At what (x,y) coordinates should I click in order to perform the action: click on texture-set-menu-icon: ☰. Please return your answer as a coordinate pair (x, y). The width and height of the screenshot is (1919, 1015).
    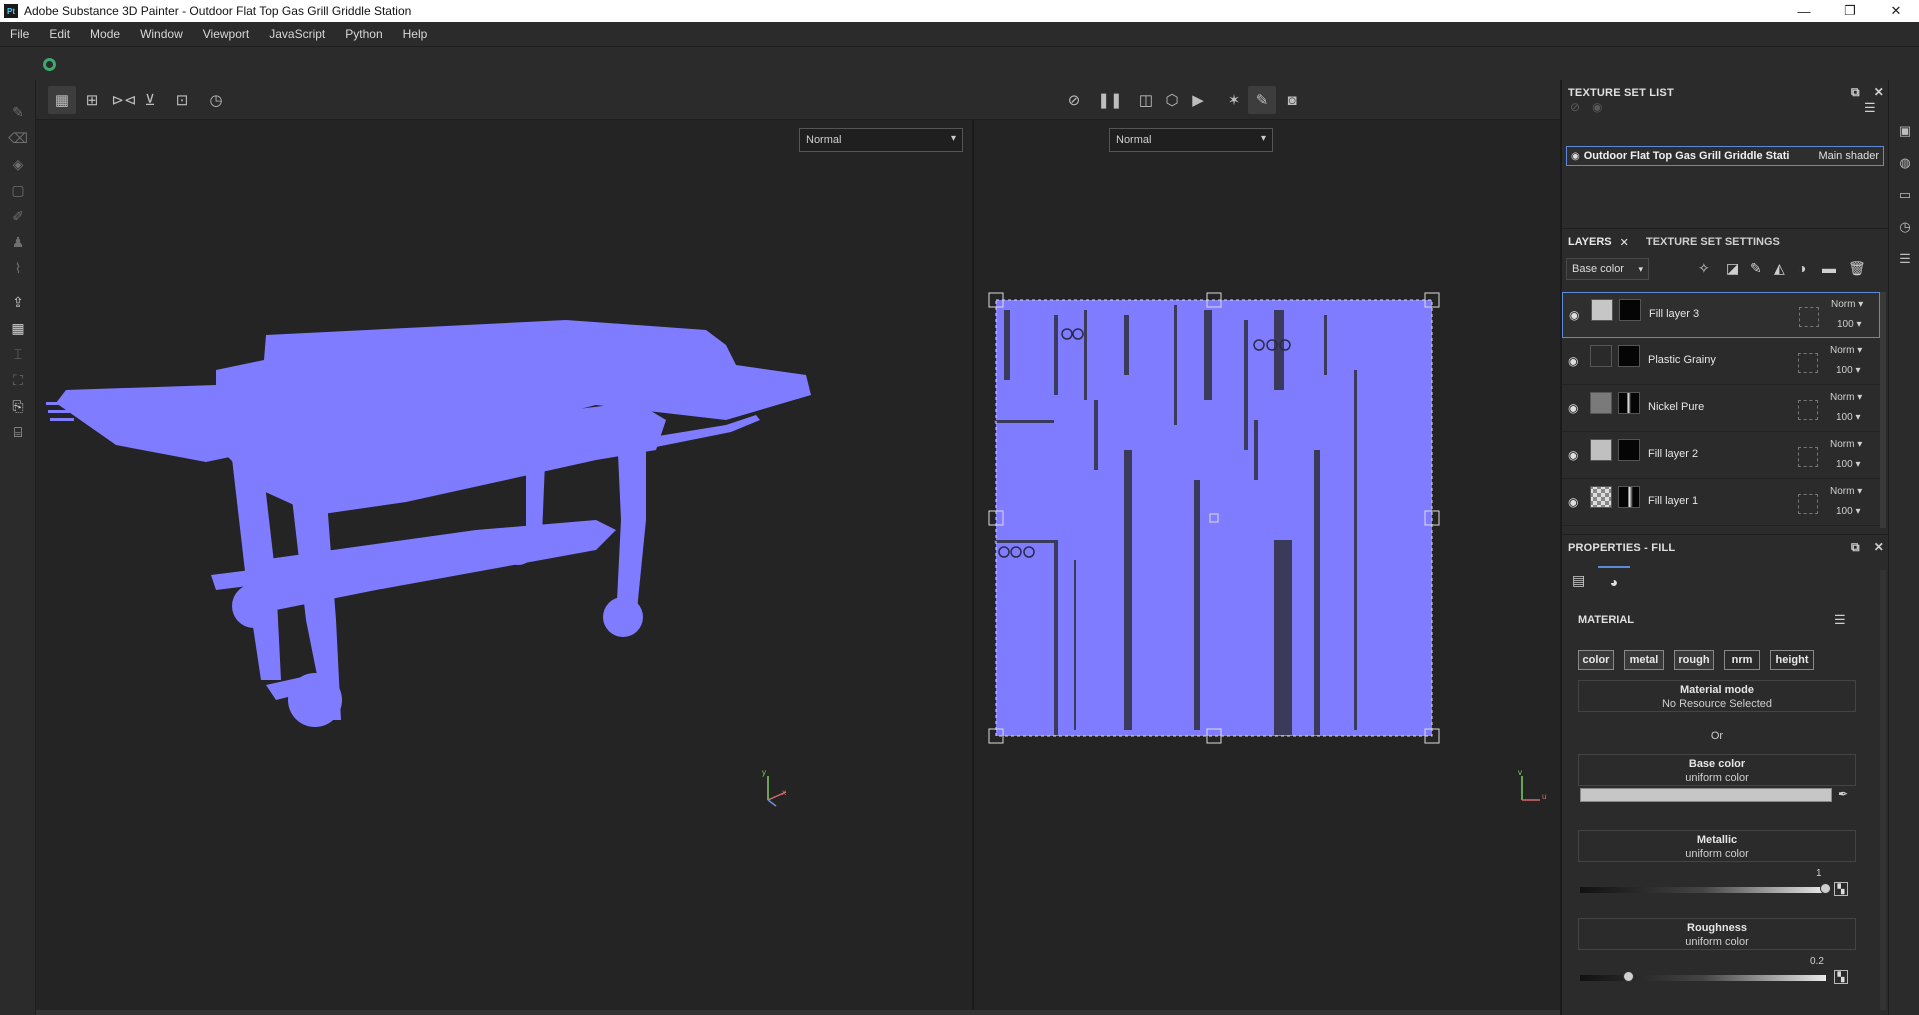
    Looking at the image, I should click on (1870, 108).